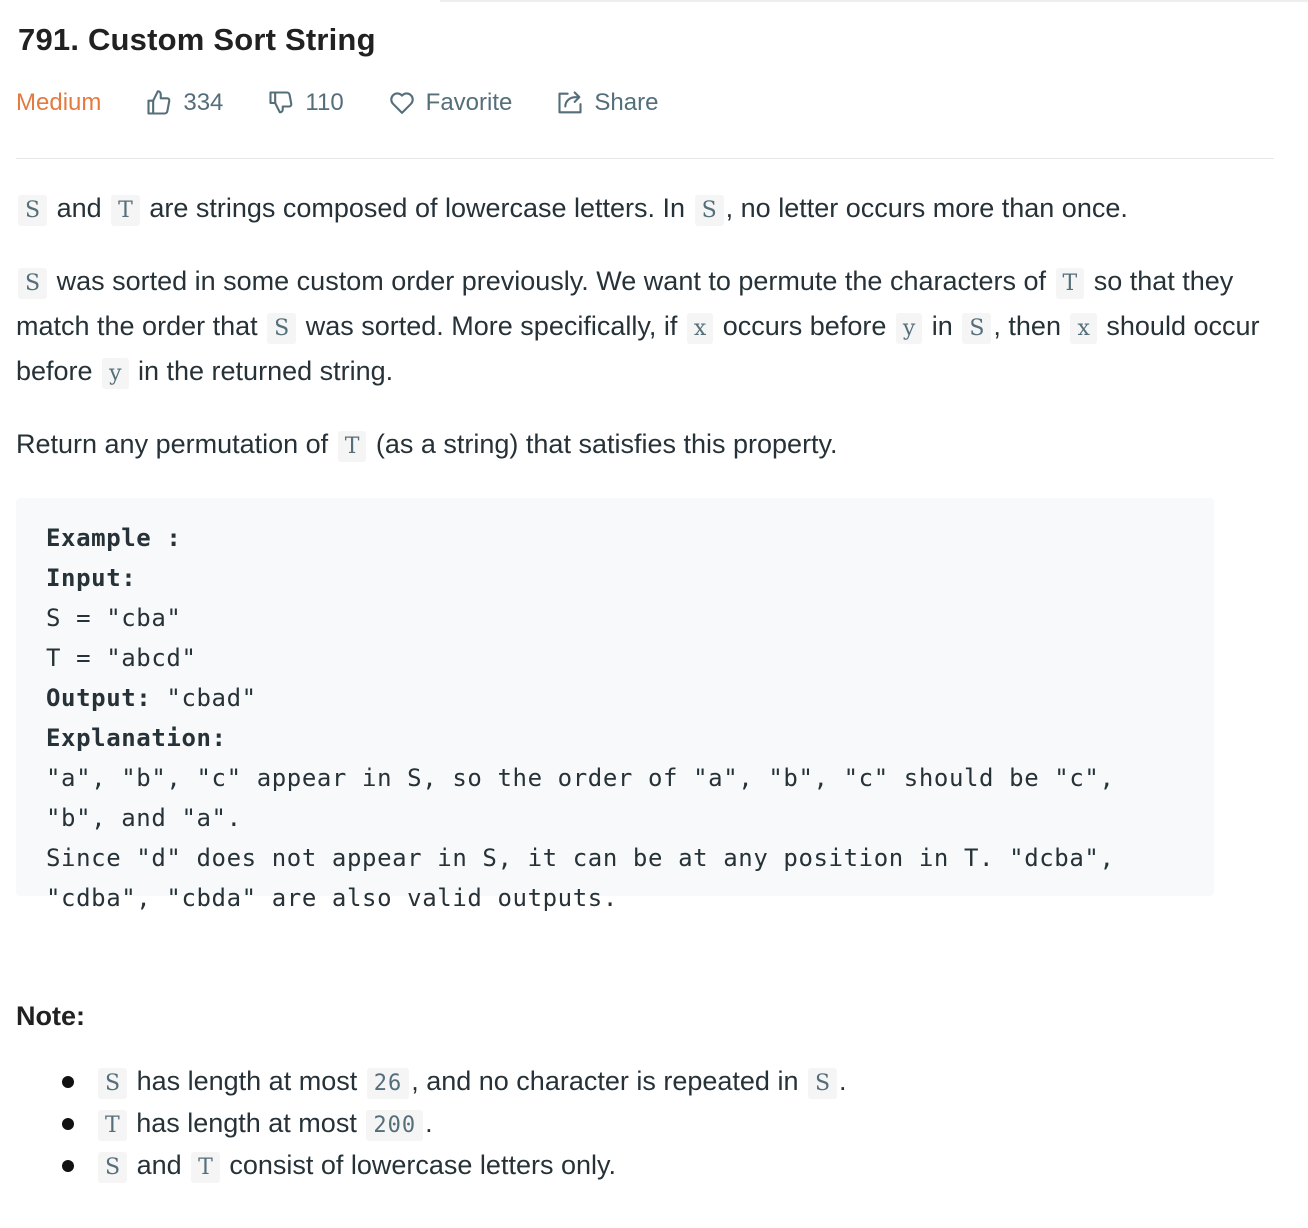 The height and width of the screenshot is (1228, 1308). Describe the element at coordinates (59, 102) in the screenshot. I see `difficulty-badge: Medium` at that location.